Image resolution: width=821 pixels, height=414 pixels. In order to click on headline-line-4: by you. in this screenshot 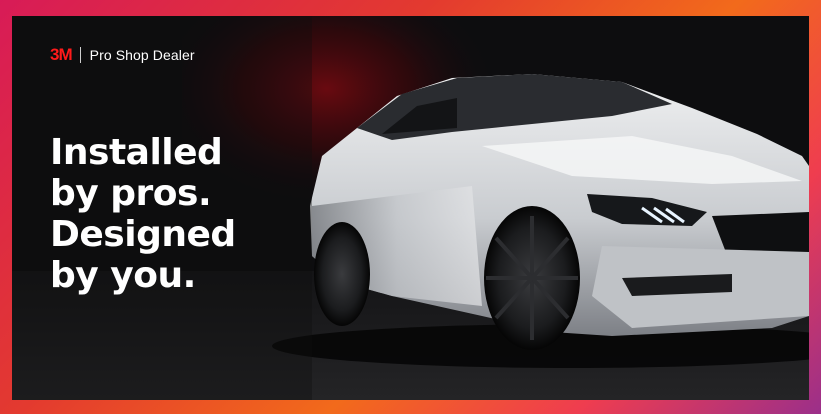, I will do `click(123, 275)`.